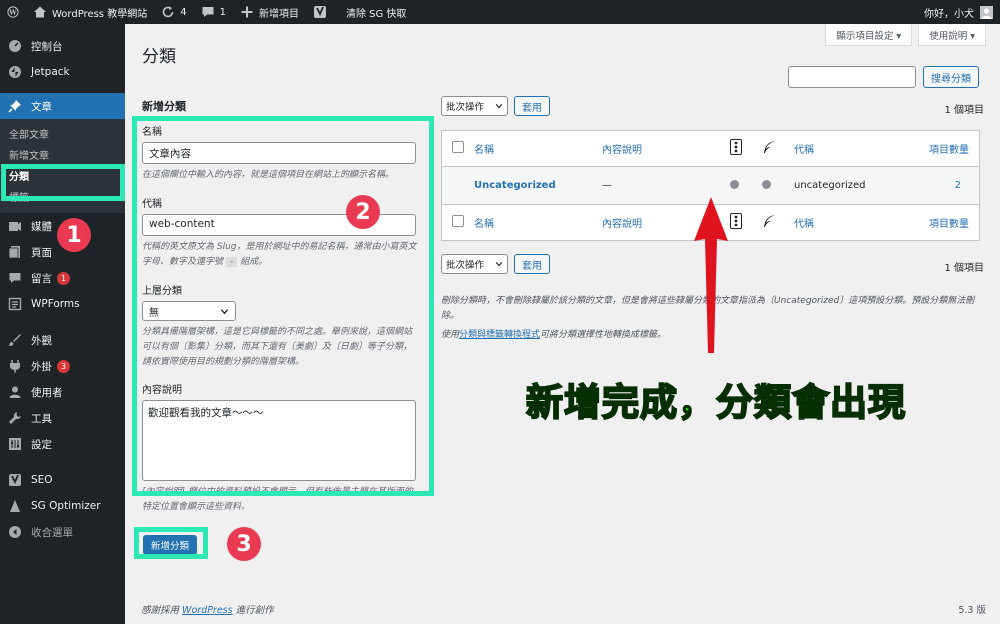 The width and height of the screenshot is (1000, 624). What do you see at coordinates (222, 12) in the screenshot?
I see `comments-count: 1` at bounding box center [222, 12].